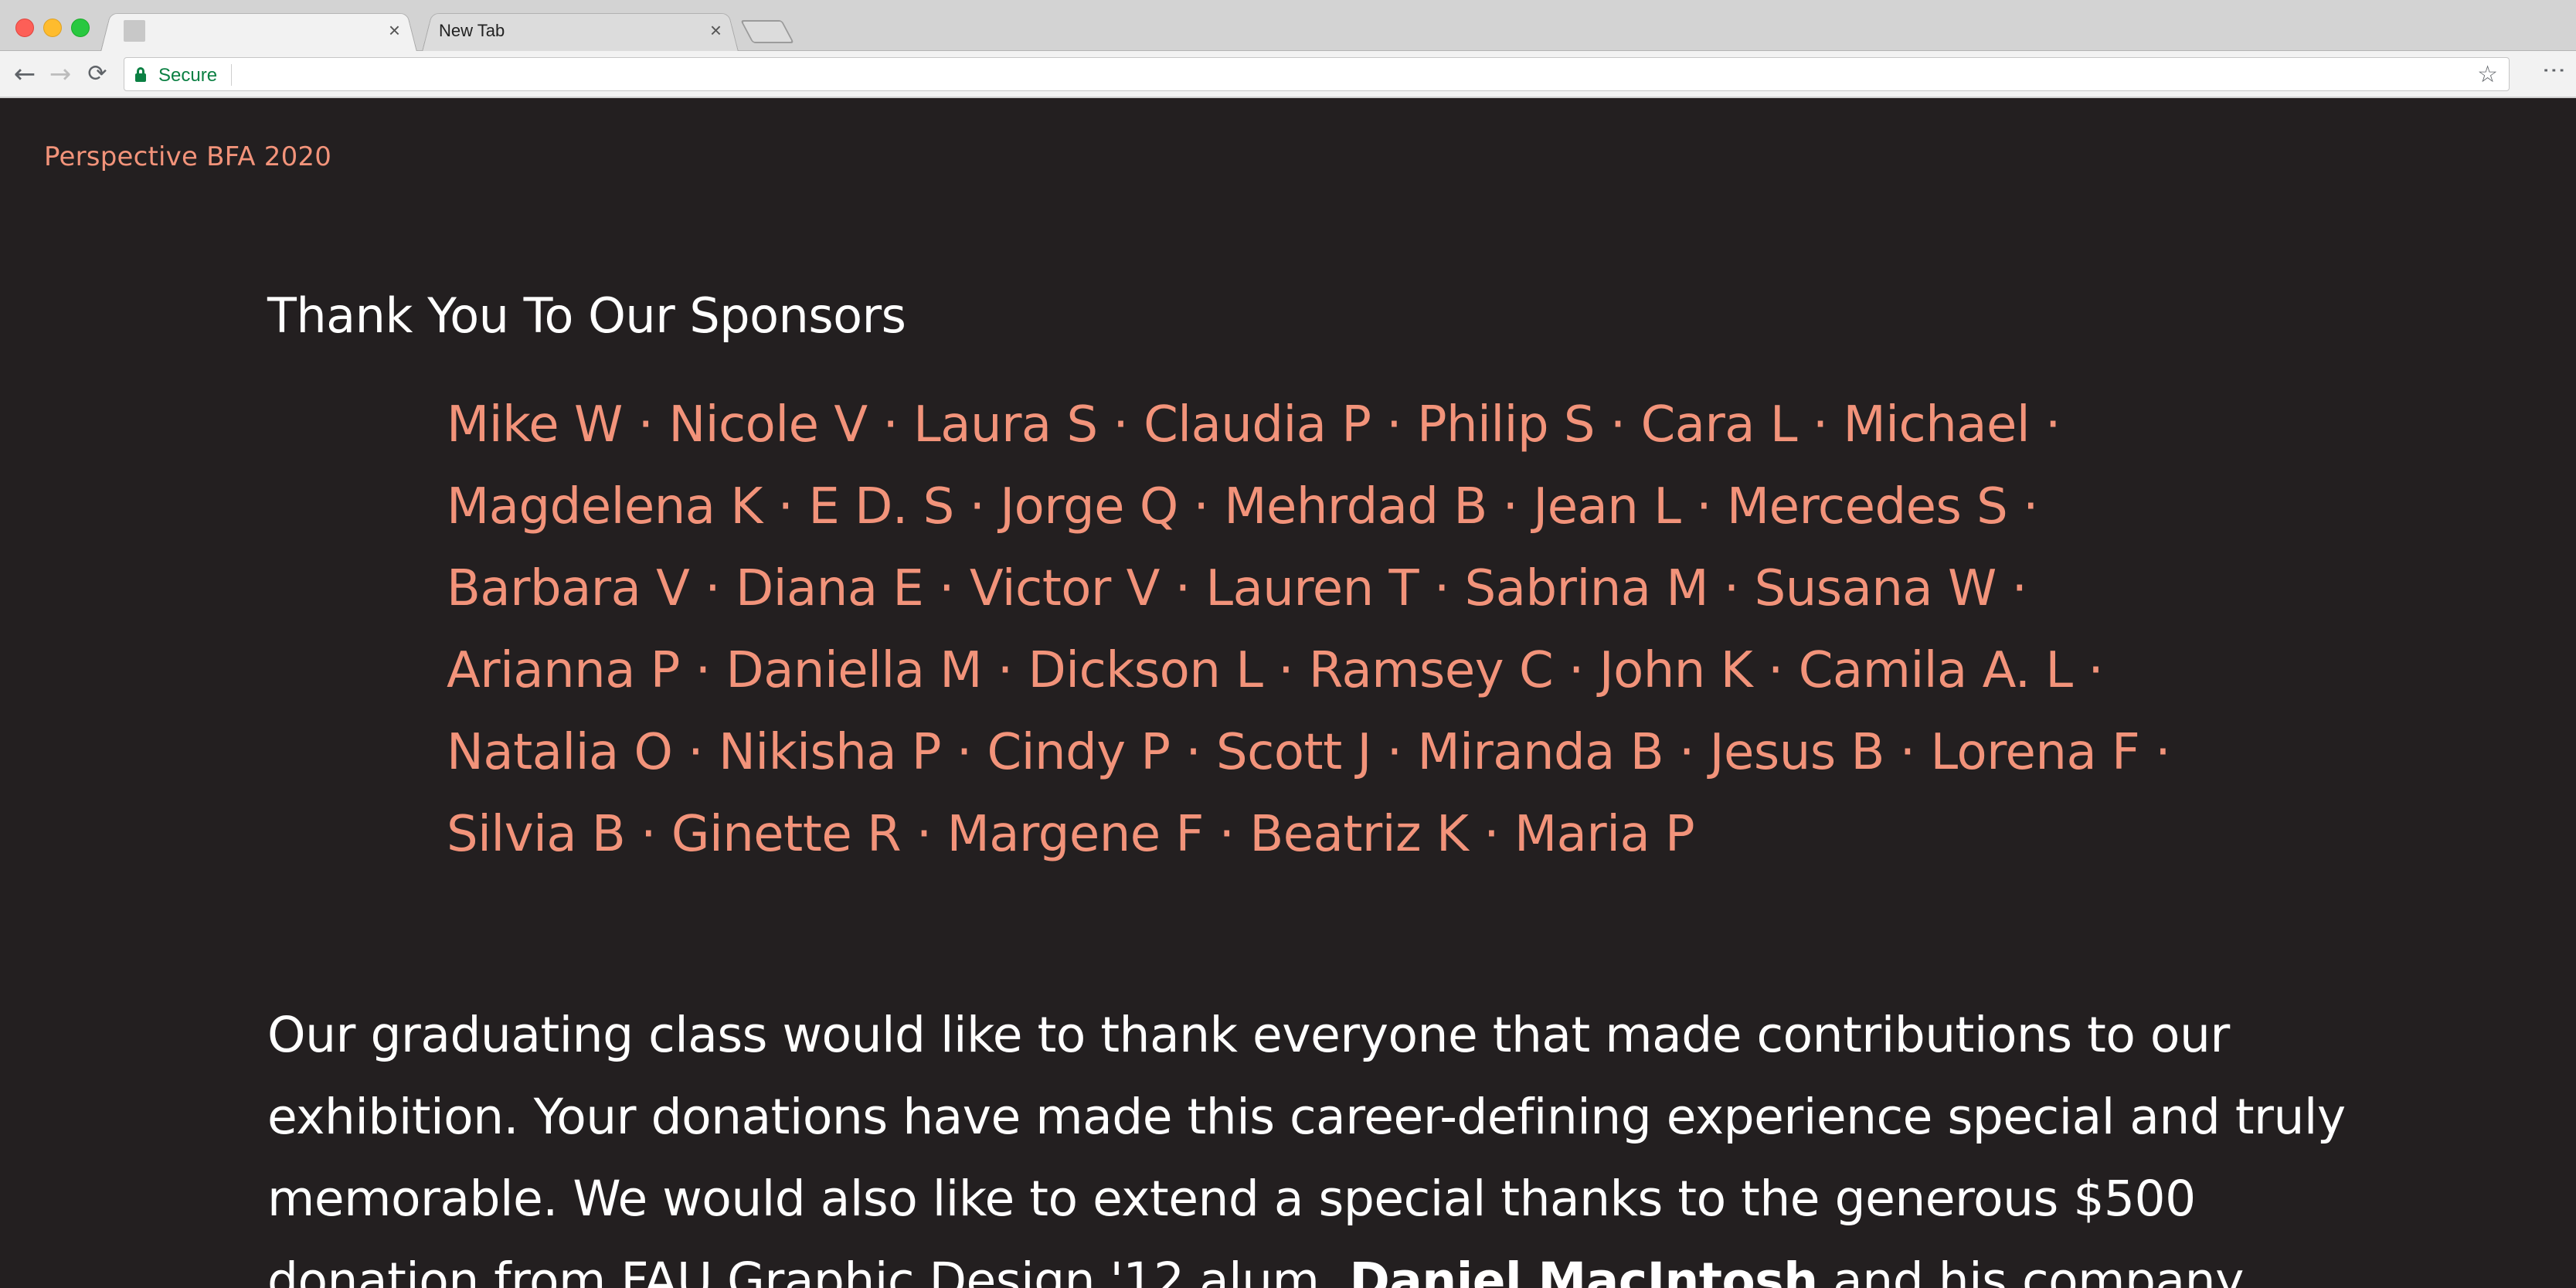  What do you see at coordinates (580, 30) in the screenshot?
I see `tab-new-tab: New Tab ×` at bounding box center [580, 30].